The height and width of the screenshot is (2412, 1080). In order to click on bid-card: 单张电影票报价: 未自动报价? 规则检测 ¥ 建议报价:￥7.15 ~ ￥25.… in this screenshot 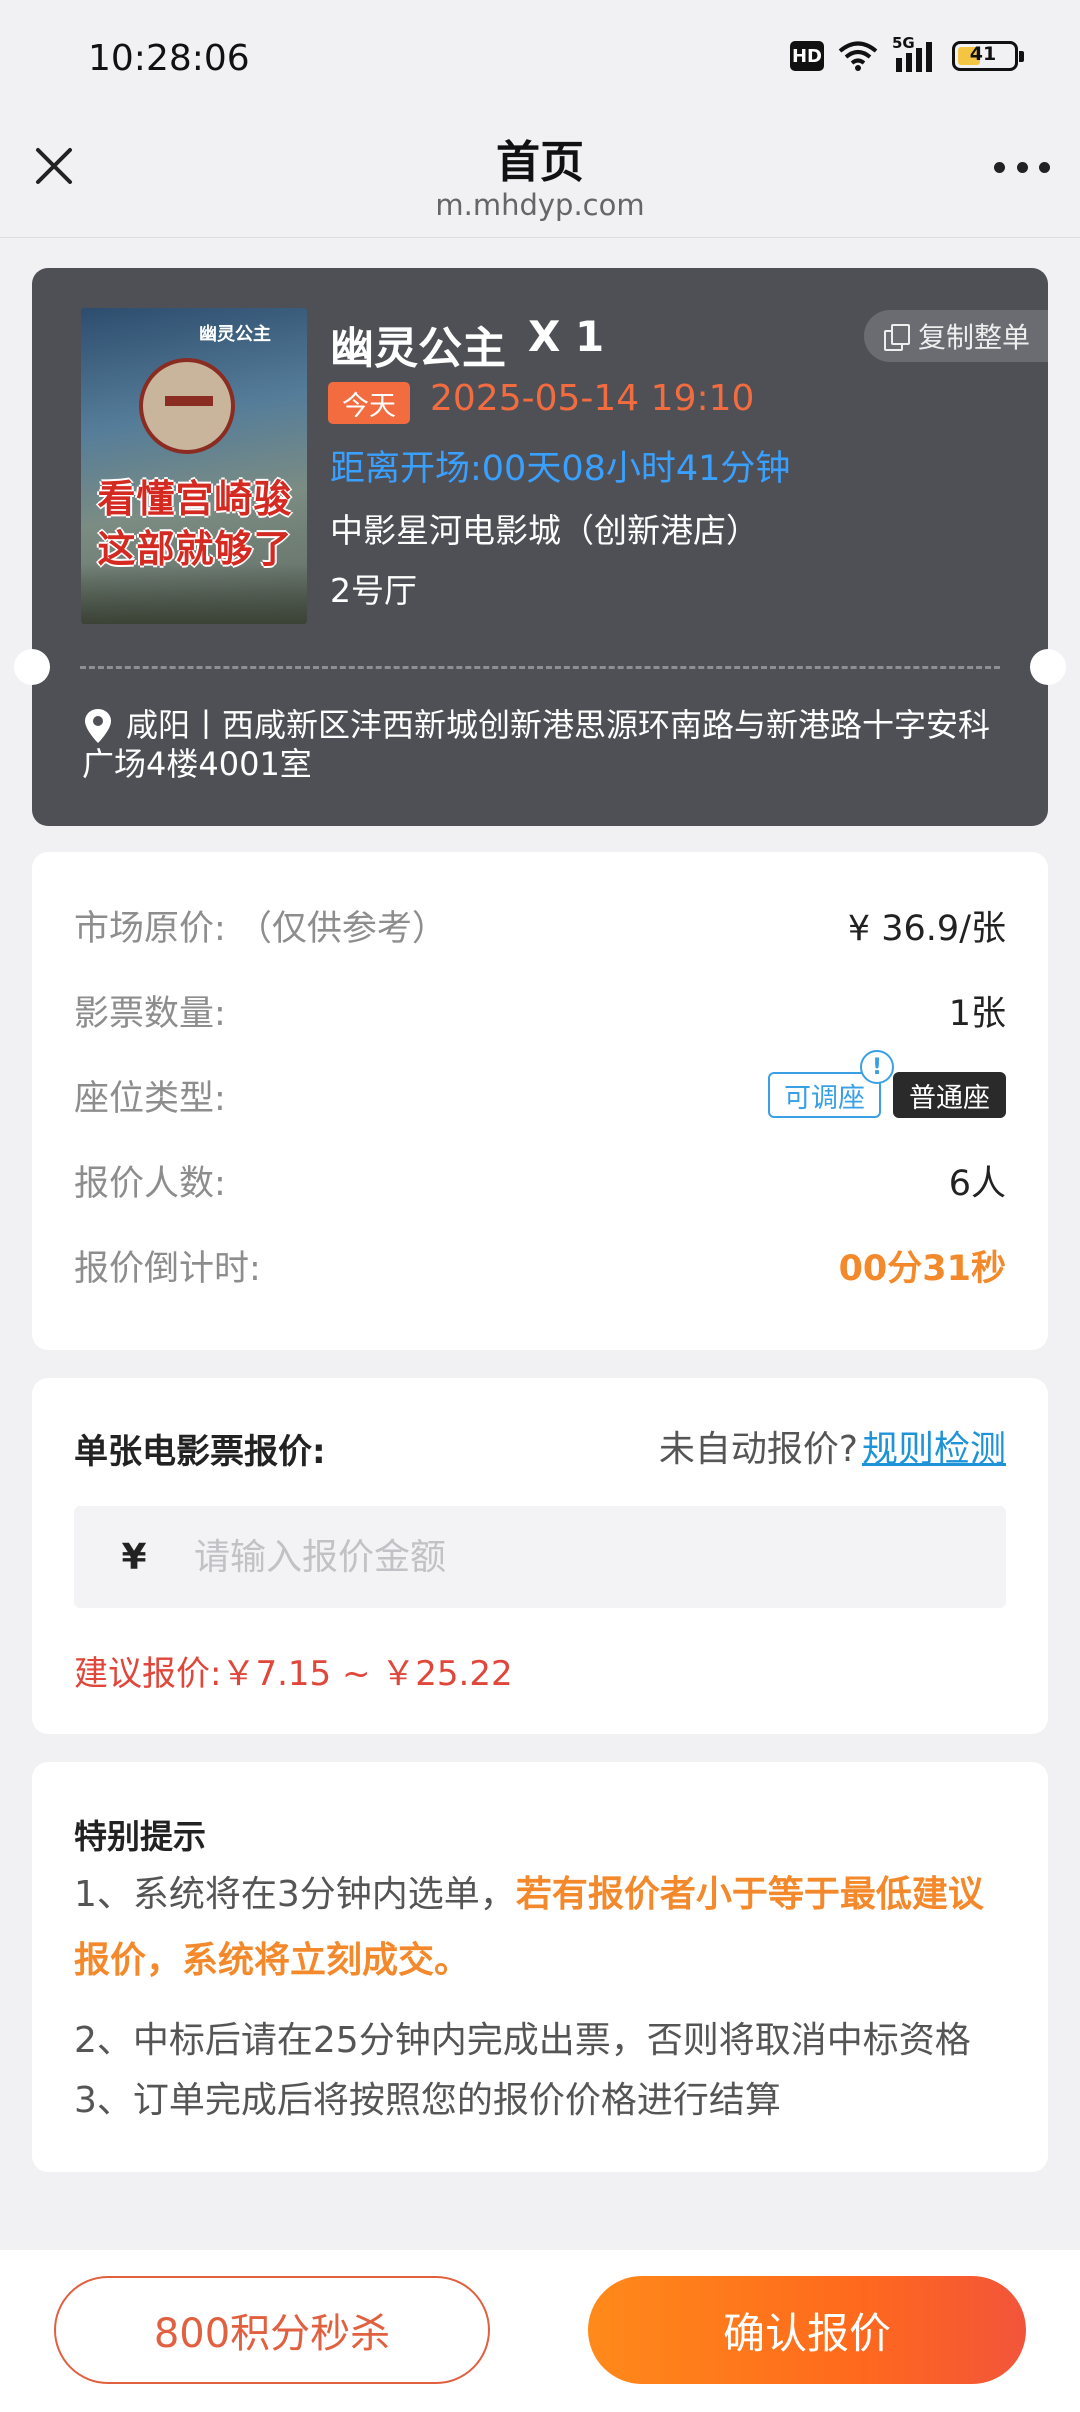, I will do `click(540, 1556)`.